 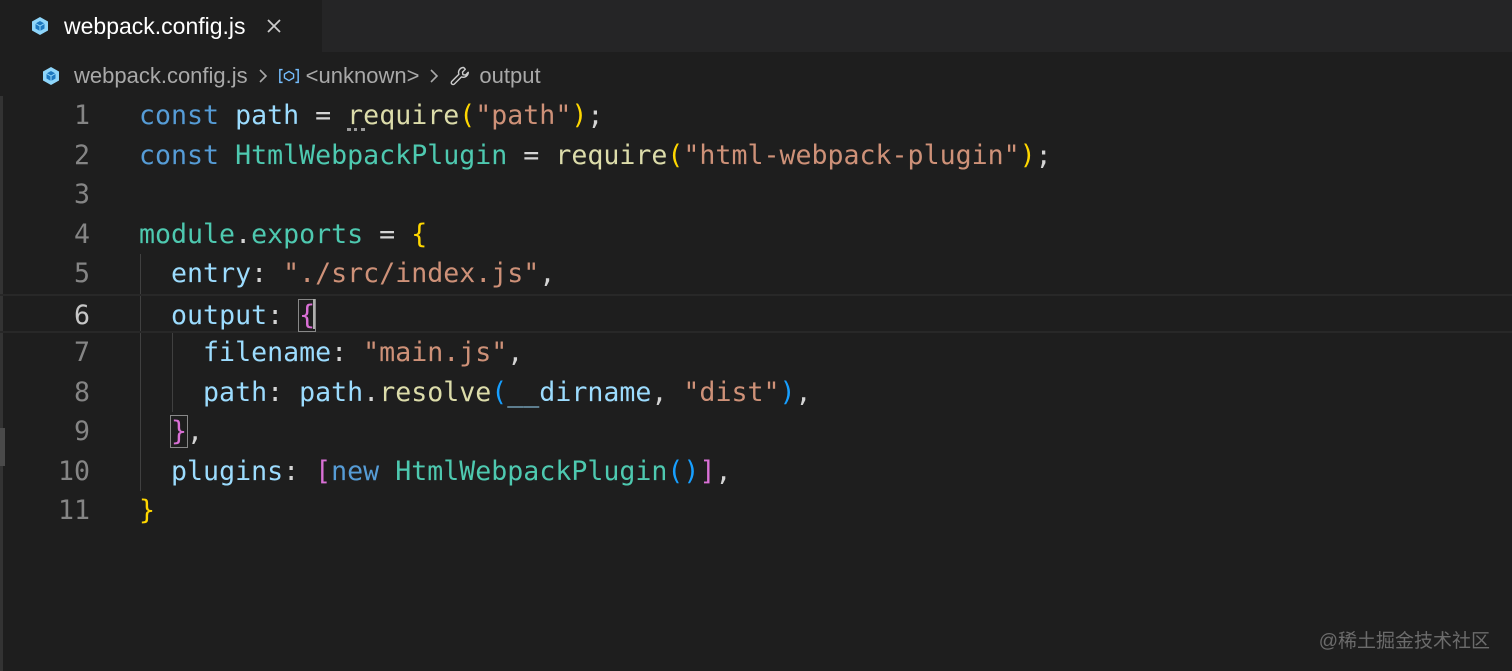 I want to click on close-icon, so click(x=274, y=26).